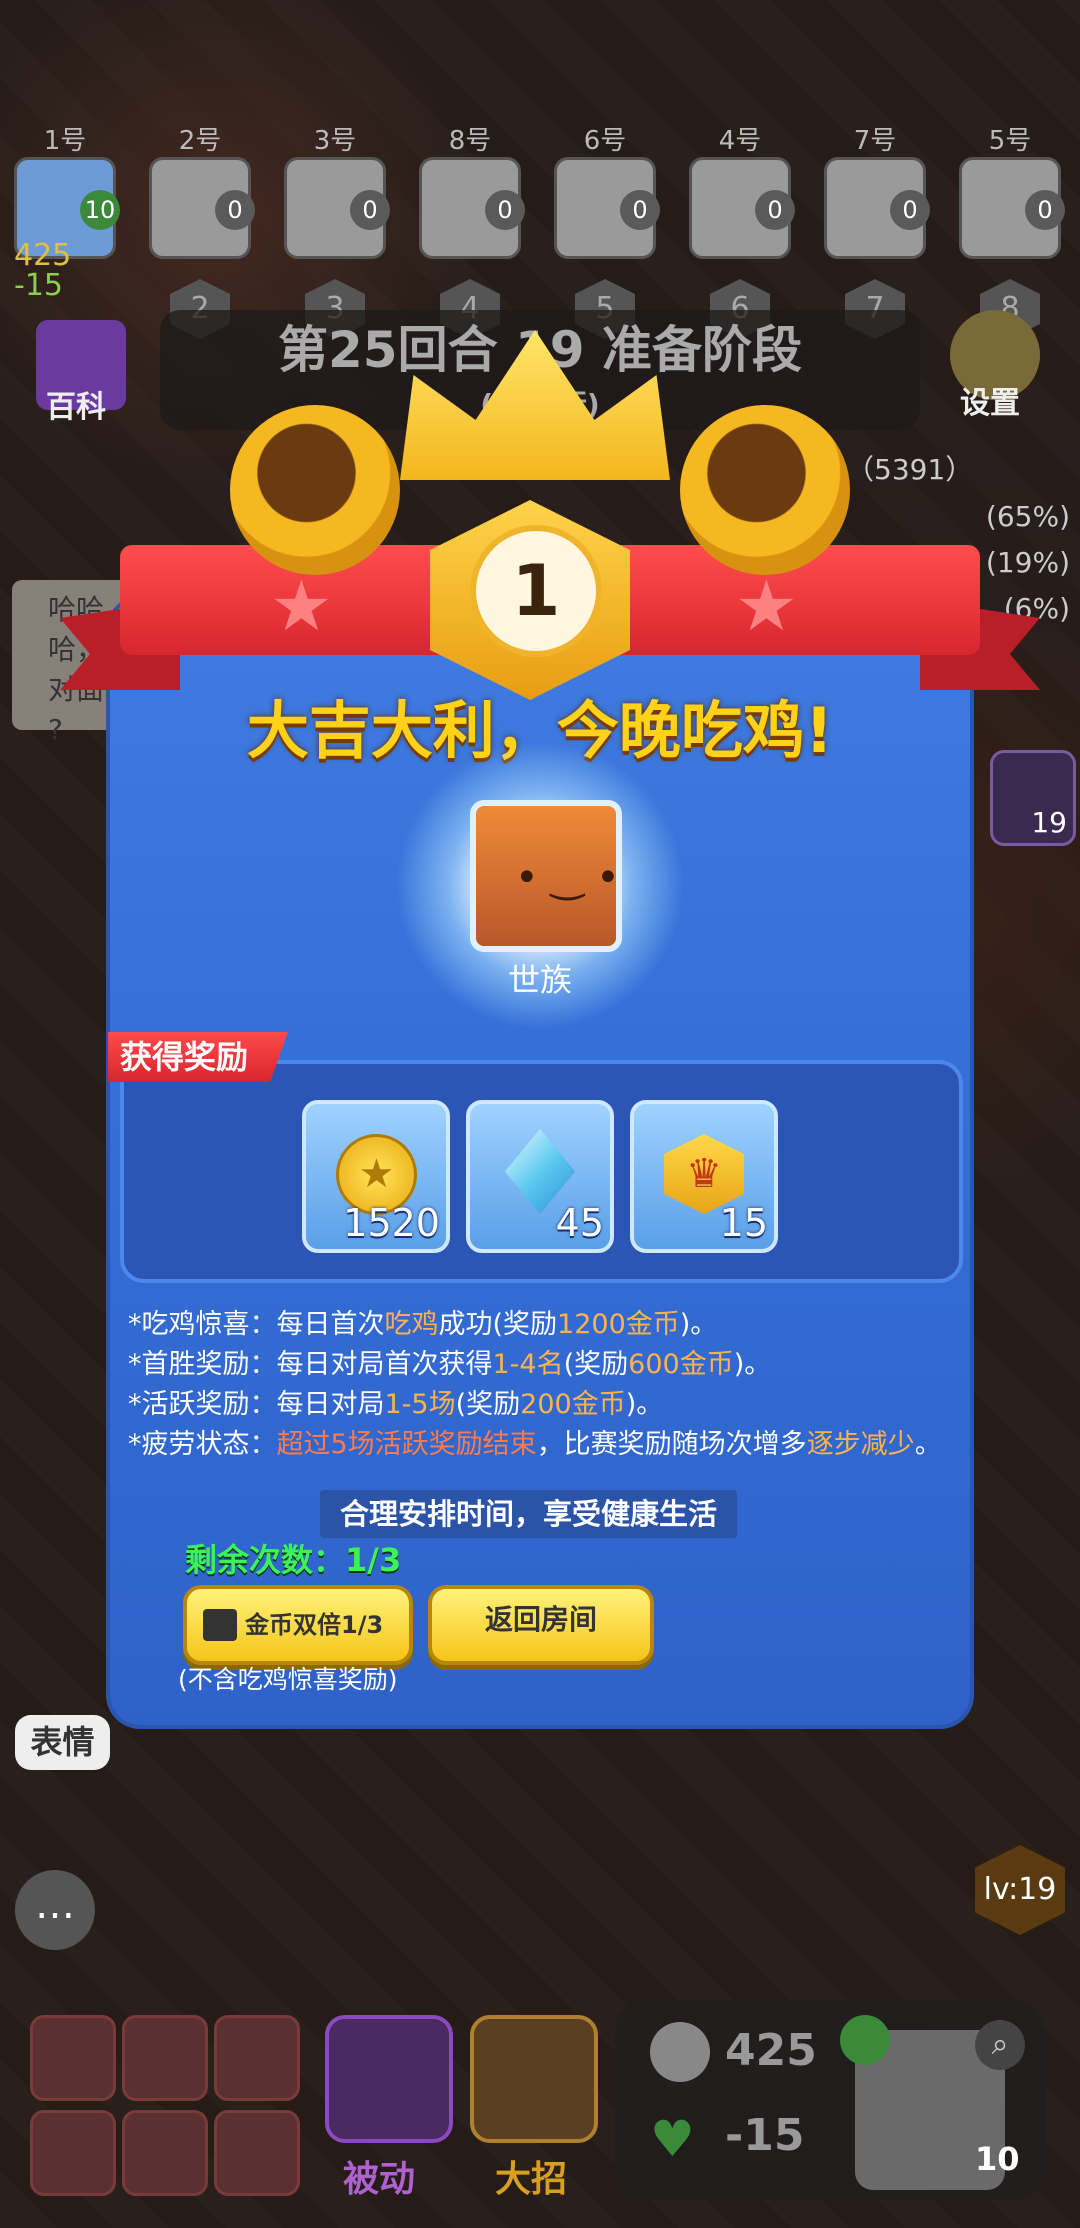 Image resolution: width=1080 pixels, height=2228 pixels. What do you see at coordinates (470, 141) in the screenshot?
I see `player-label: 8号` at bounding box center [470, 141].